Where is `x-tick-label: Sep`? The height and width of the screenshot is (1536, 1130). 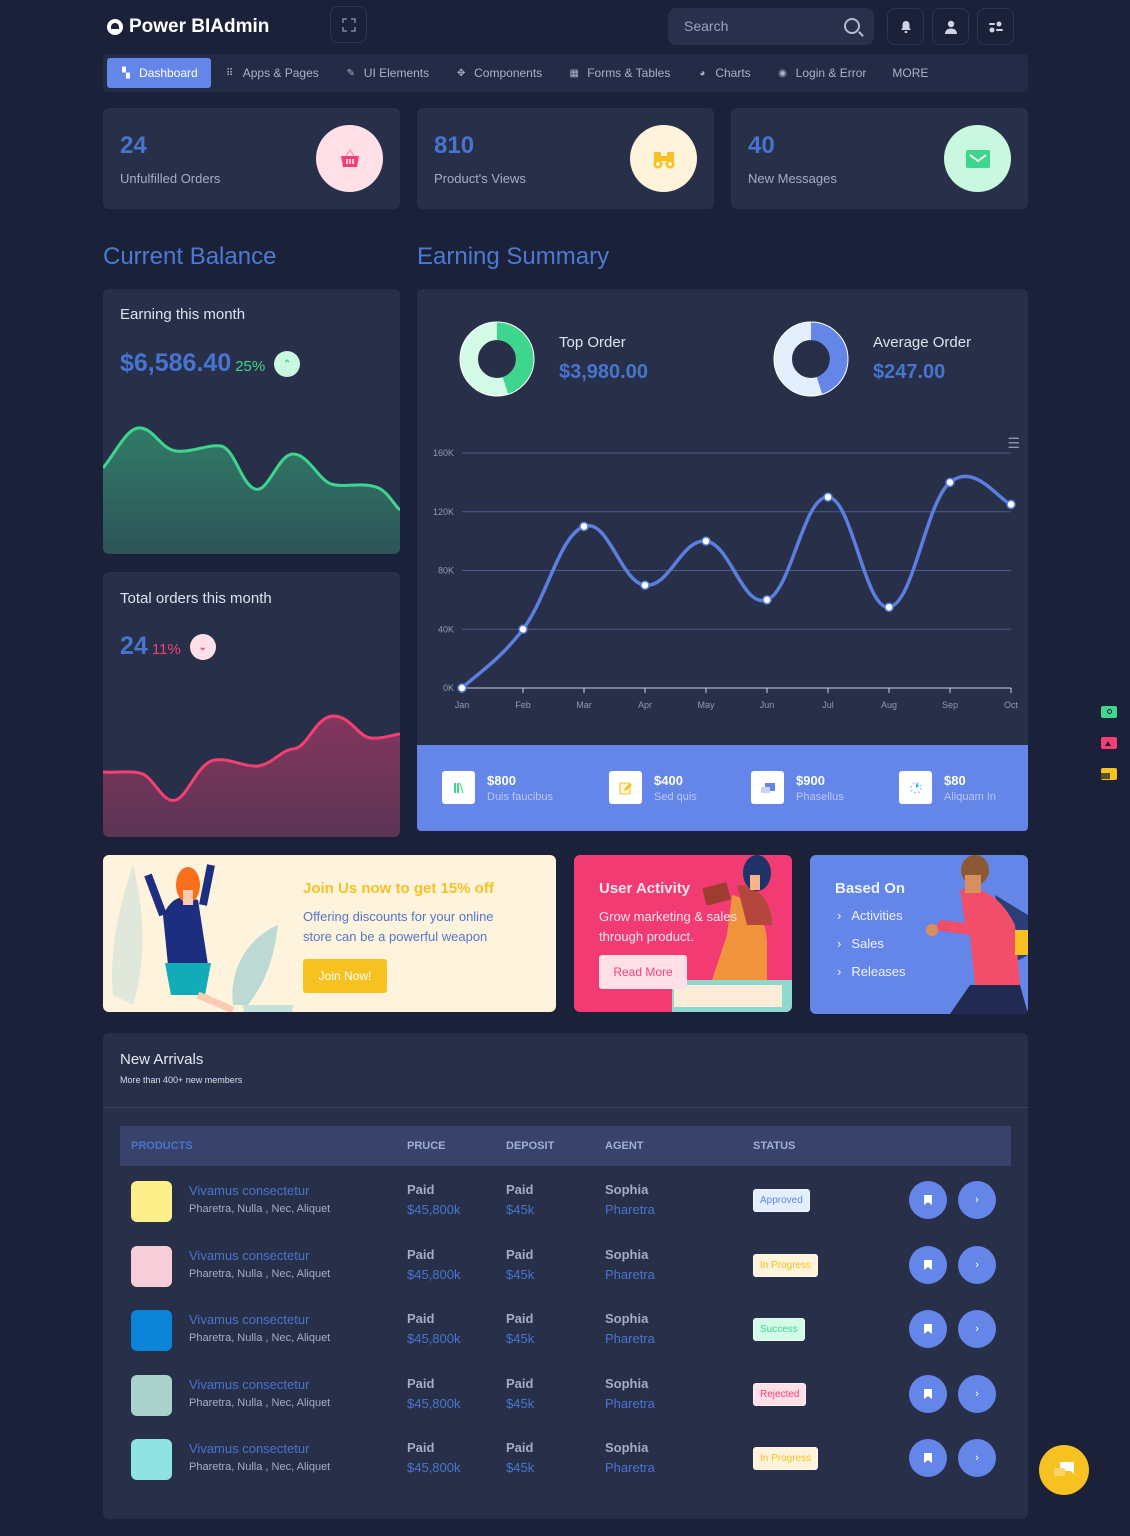
x-tick-label: Sep is located at coordinates (950, 705).